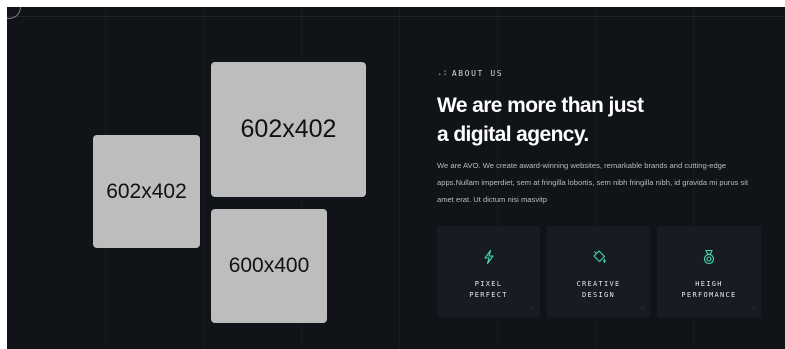  Describe the element at coordinates (513, 134) in the screenshot. I see `title-line-2: a digital agency.` at that location.